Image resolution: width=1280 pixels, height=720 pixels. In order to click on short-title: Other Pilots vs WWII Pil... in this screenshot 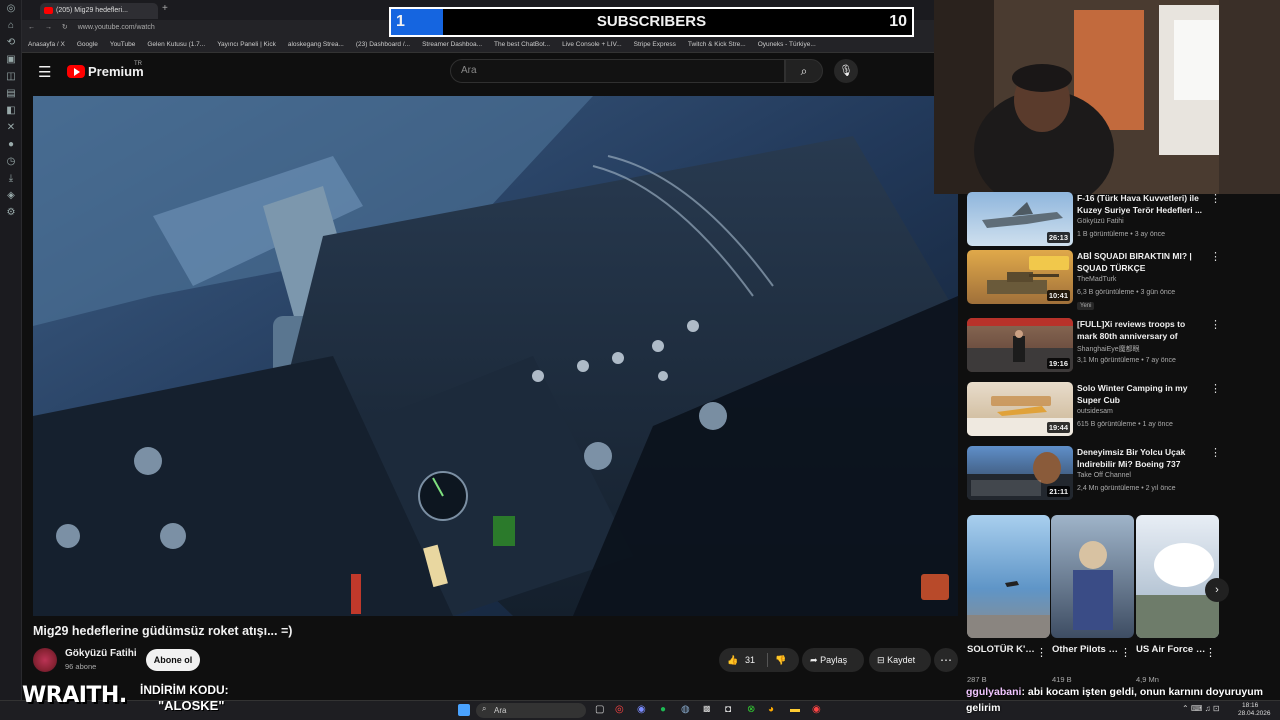, I will do `click(1087, 649)`.